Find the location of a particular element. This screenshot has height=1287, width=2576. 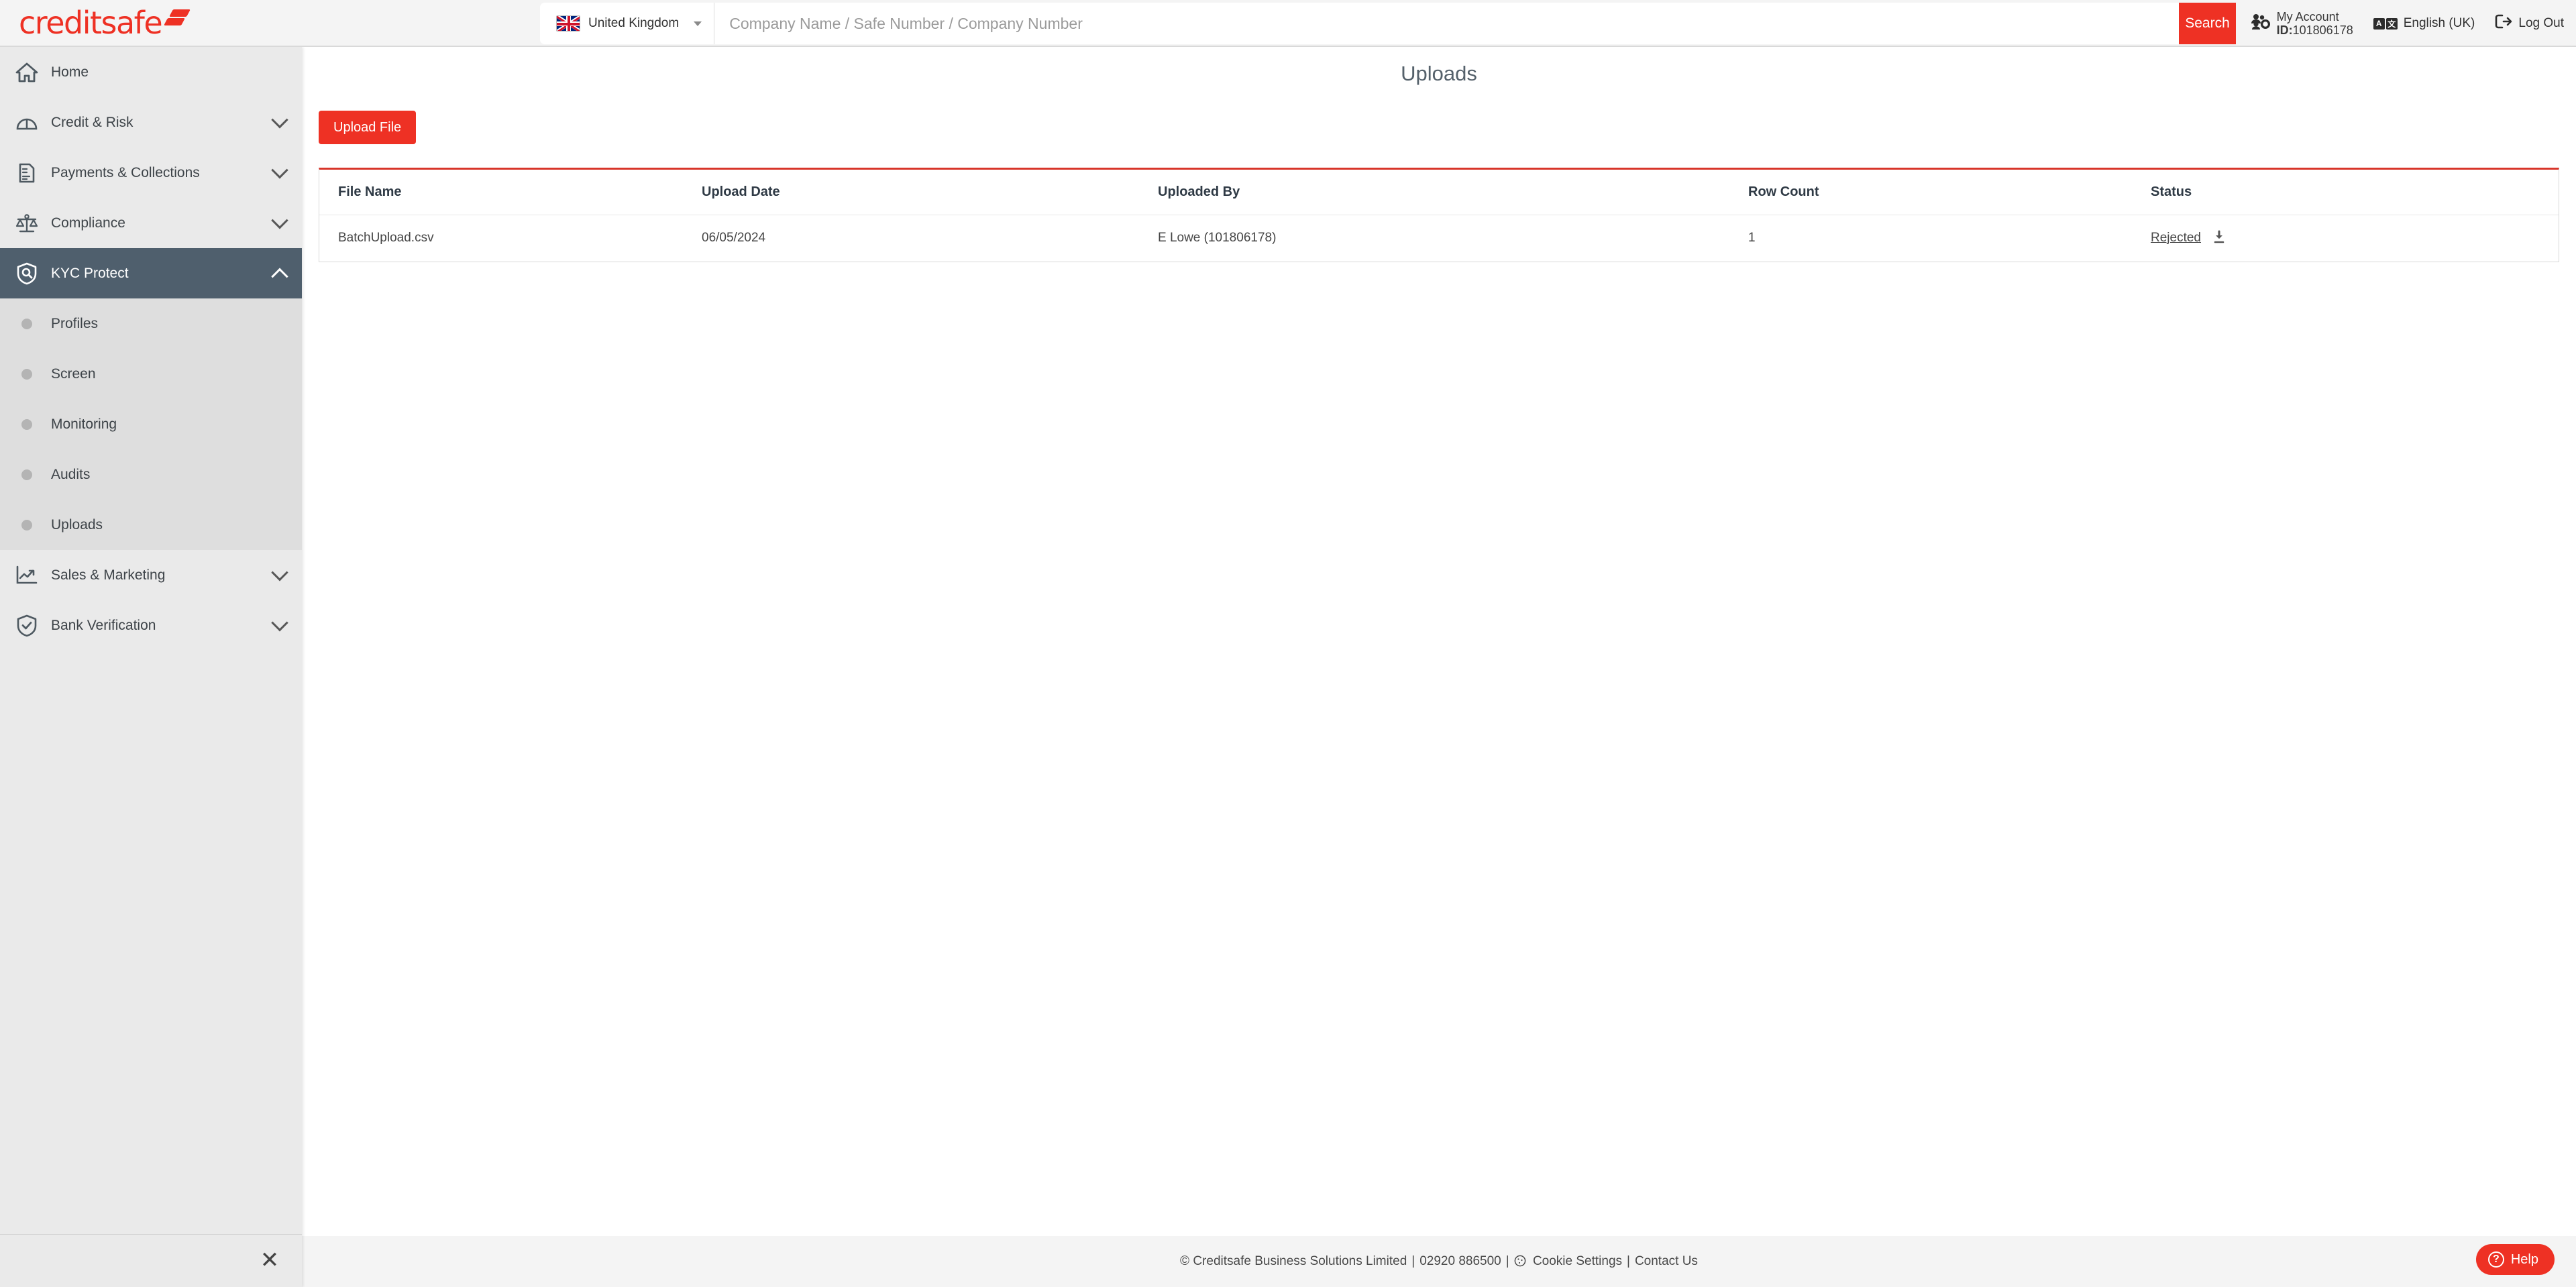

home-icon is located at coordinates (26, 72).